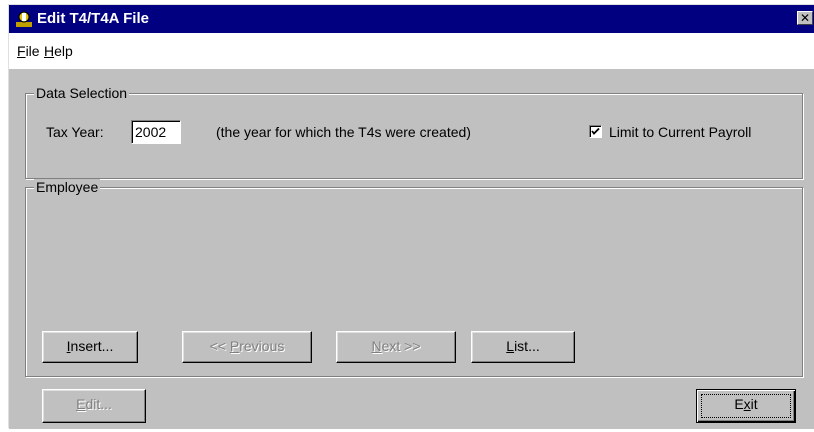 The height and width of the screenshot is (432, 814). I want to click on limit-current-payroll-checkbox, so click(595, 131).